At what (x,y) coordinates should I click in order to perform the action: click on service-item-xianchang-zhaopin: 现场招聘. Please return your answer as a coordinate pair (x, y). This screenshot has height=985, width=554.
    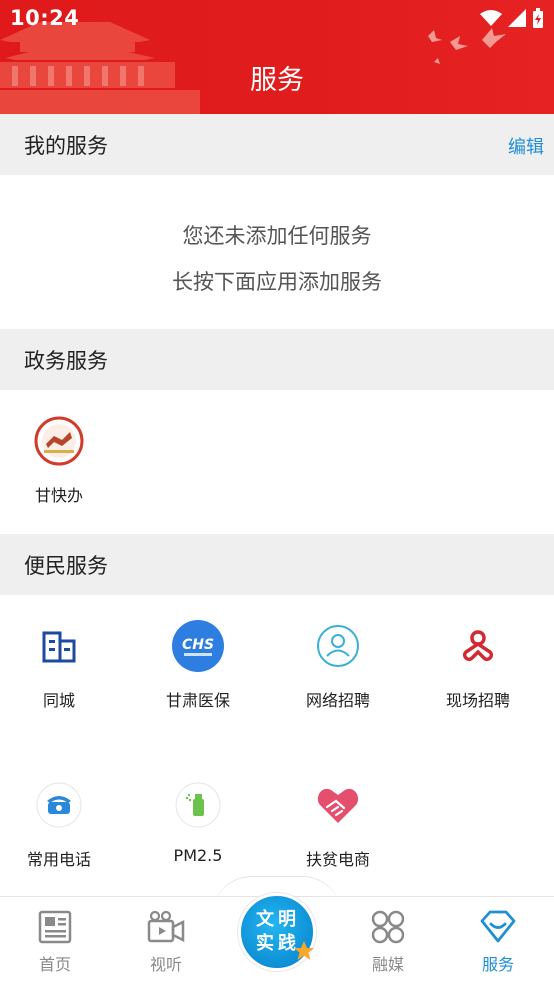
    Looking at the image, I should click on (478, 665).